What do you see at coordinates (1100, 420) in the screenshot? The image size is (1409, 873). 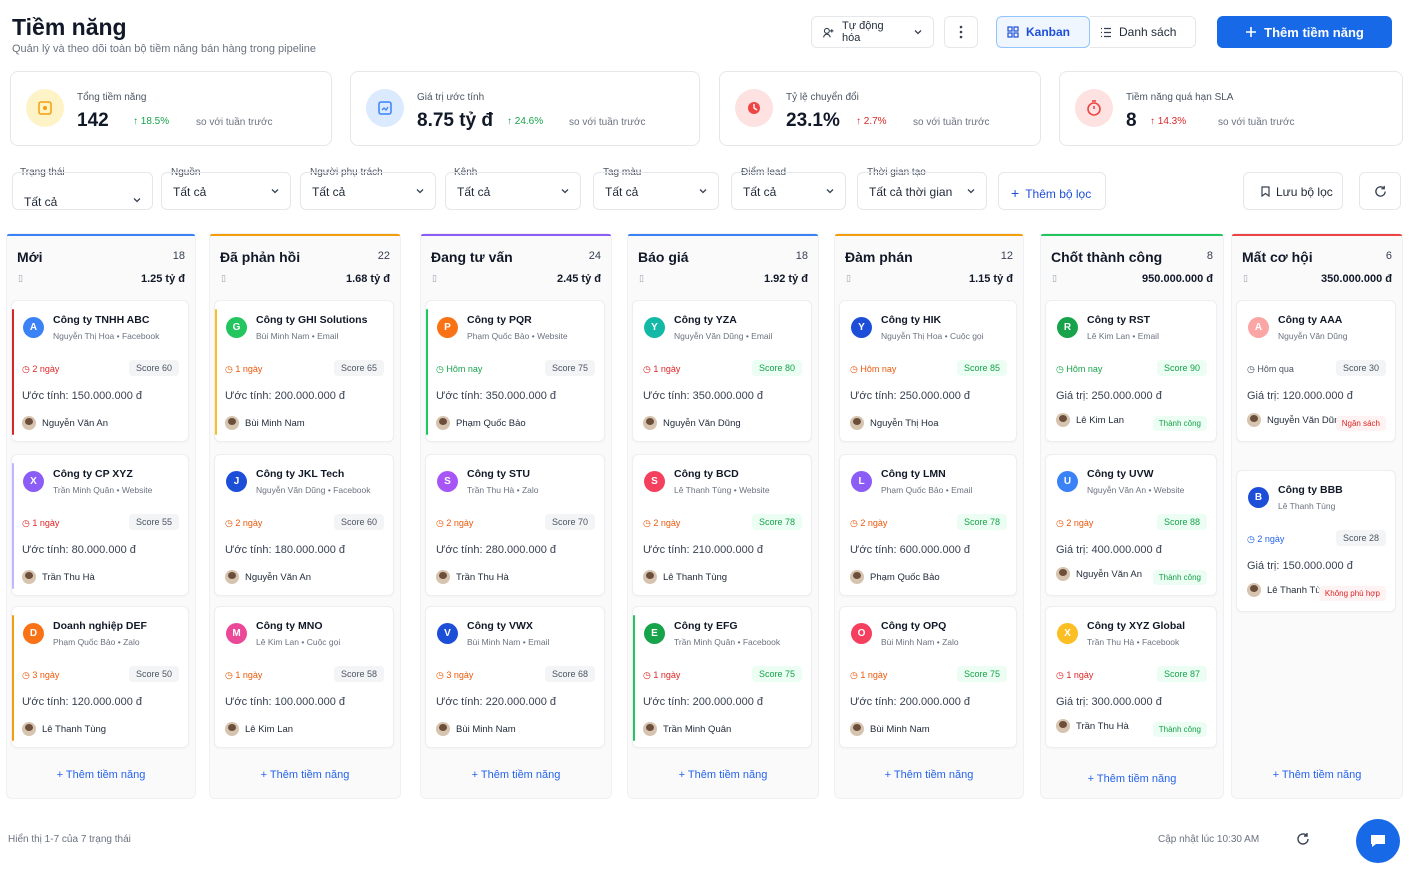 I see `assignee-name: Lê Kim Lan` at bounding box center [1100, 420].